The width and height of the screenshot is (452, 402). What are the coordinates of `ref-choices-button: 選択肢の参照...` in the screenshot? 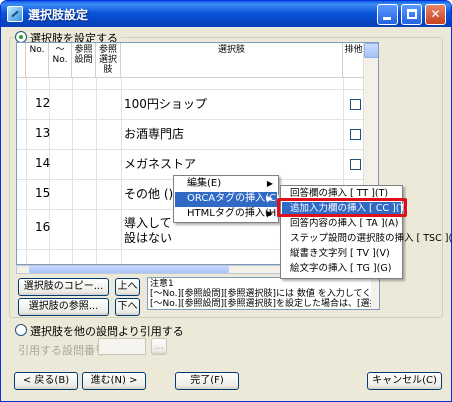 It's located at (63, 307).